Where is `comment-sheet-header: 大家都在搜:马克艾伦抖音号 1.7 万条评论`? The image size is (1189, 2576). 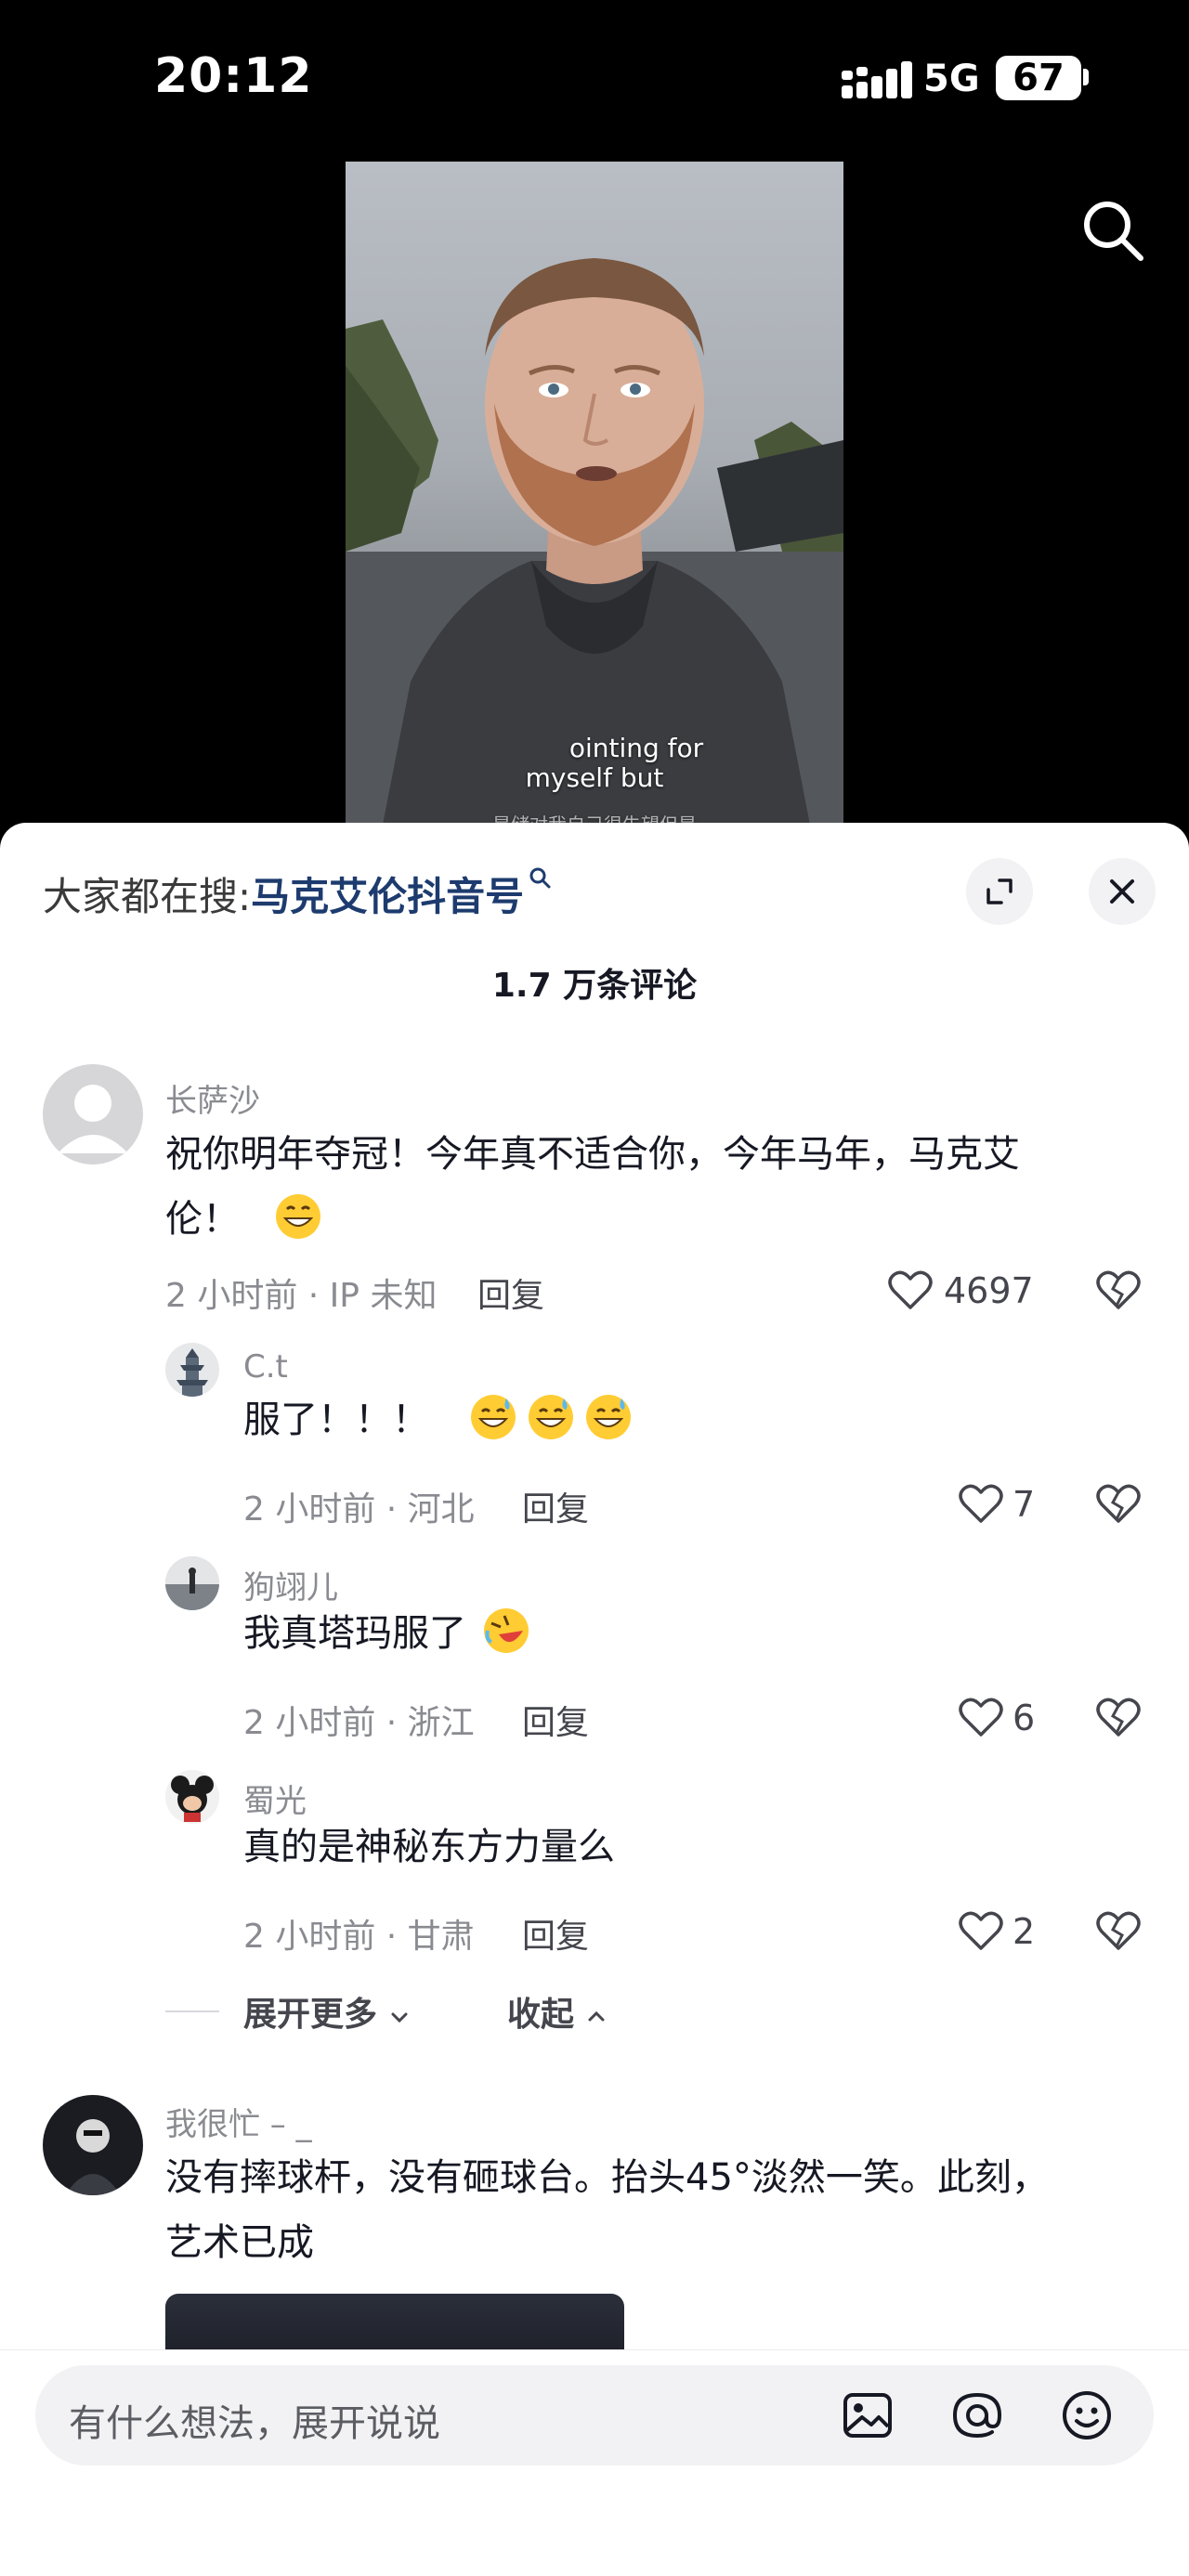
comment-sheet-header: 大家都在搜:马克艾伦抖音号 1.7 万条评论 is located at coordinates (594, 939).